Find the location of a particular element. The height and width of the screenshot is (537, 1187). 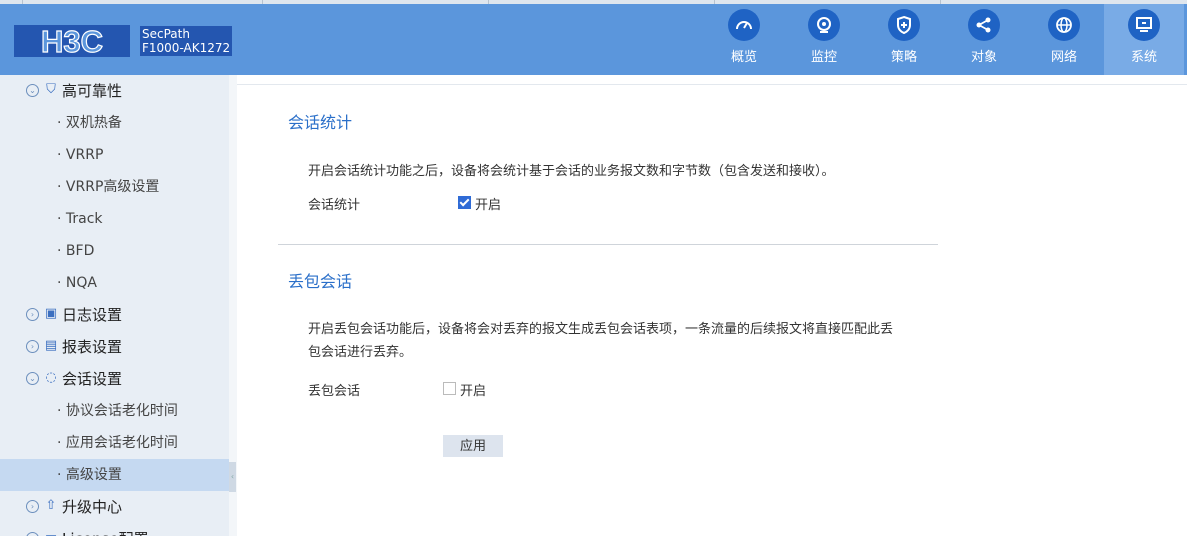

h3c-logo: H3C is located at coordinates (72, 41).